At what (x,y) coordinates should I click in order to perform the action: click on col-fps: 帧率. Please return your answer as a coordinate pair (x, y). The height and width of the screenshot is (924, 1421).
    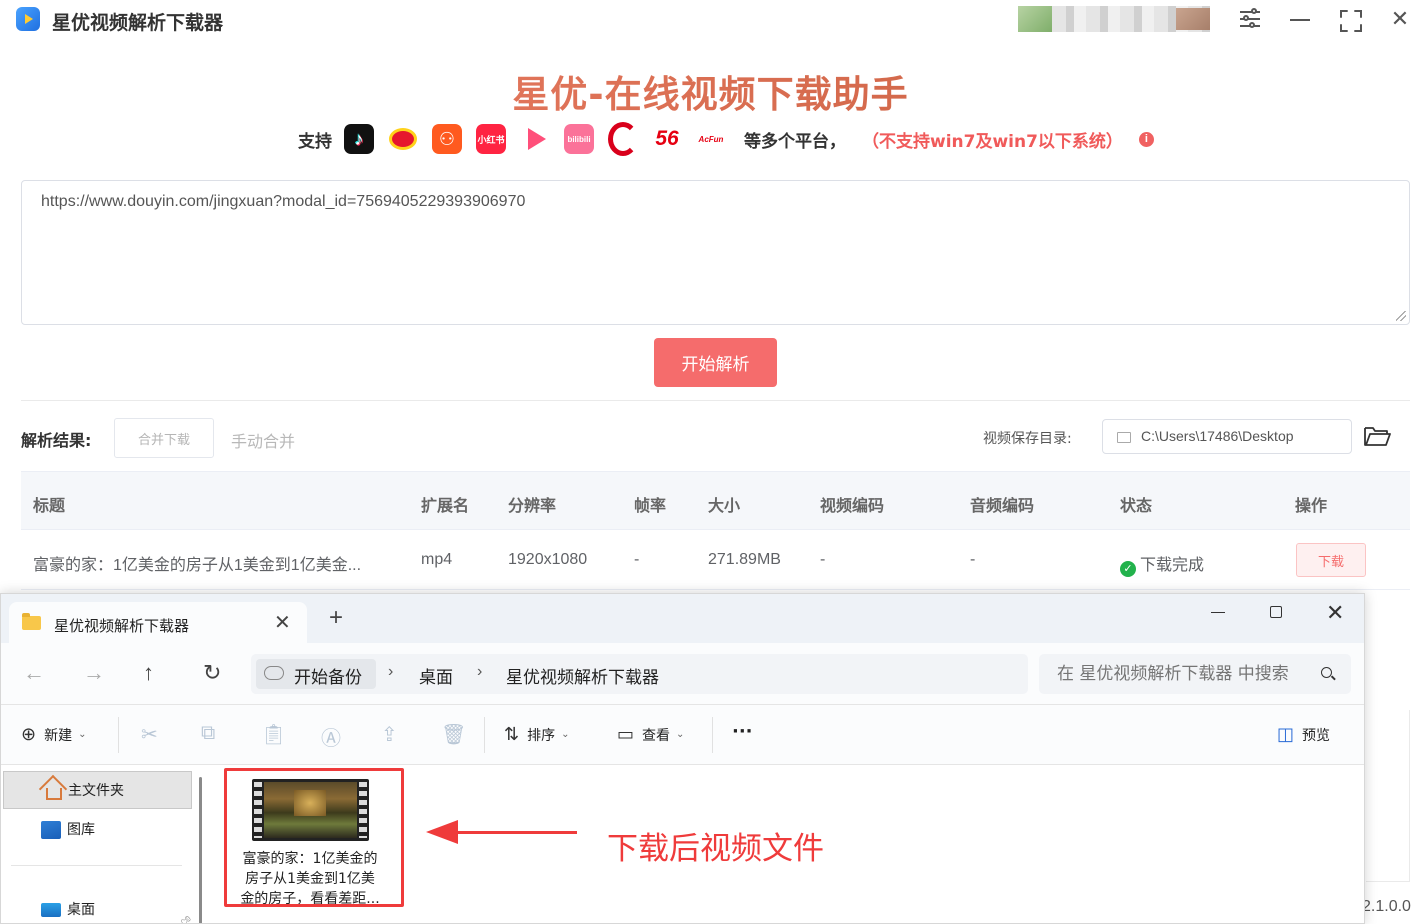
    Looking at the image, I should click on (650, 505).